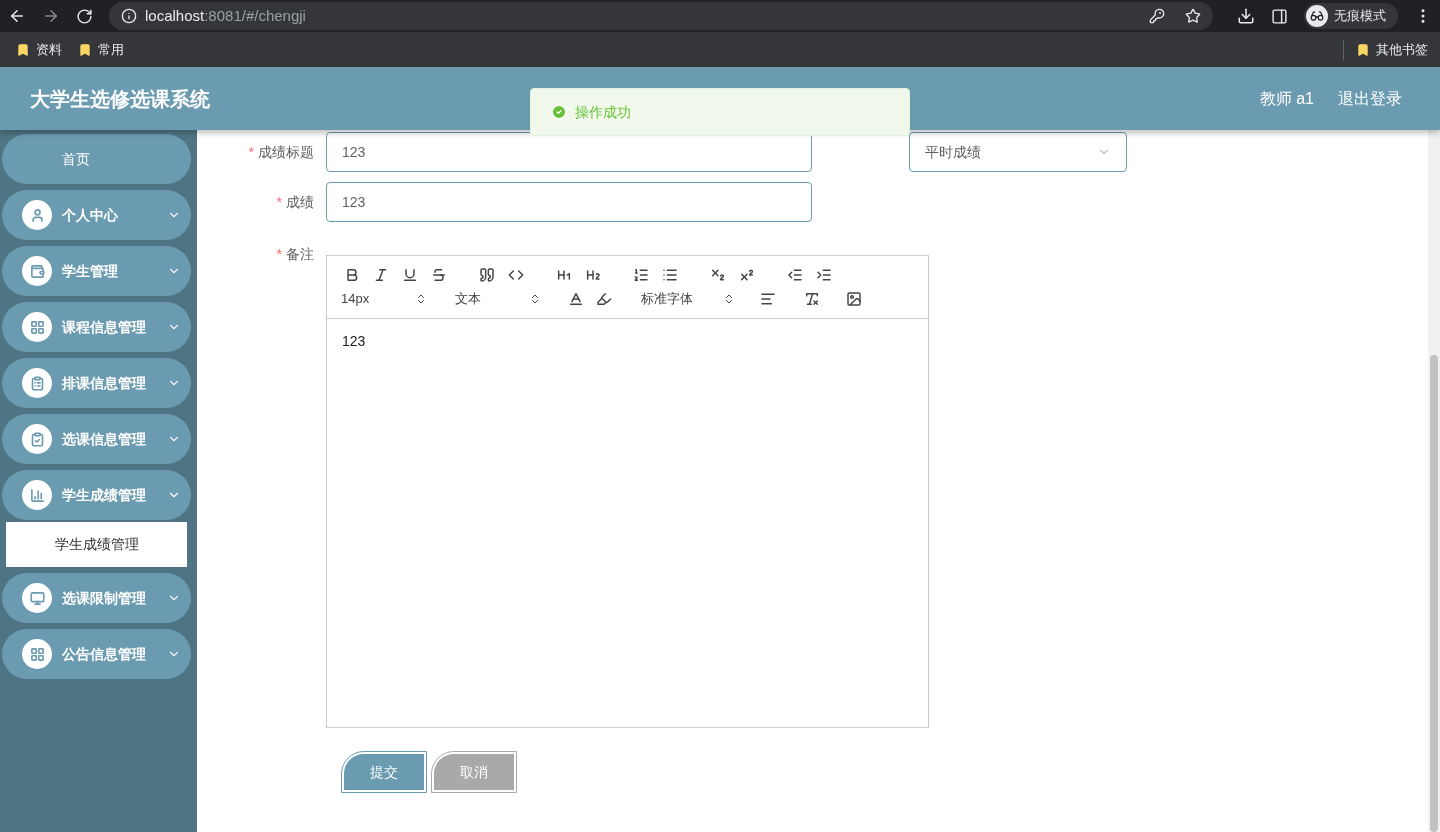 The image size is (1440, 832). What do you see at coordinates (384, 299) in the screenshot?
I see `font-size-select: 14px` at bounding box center [384, 299].